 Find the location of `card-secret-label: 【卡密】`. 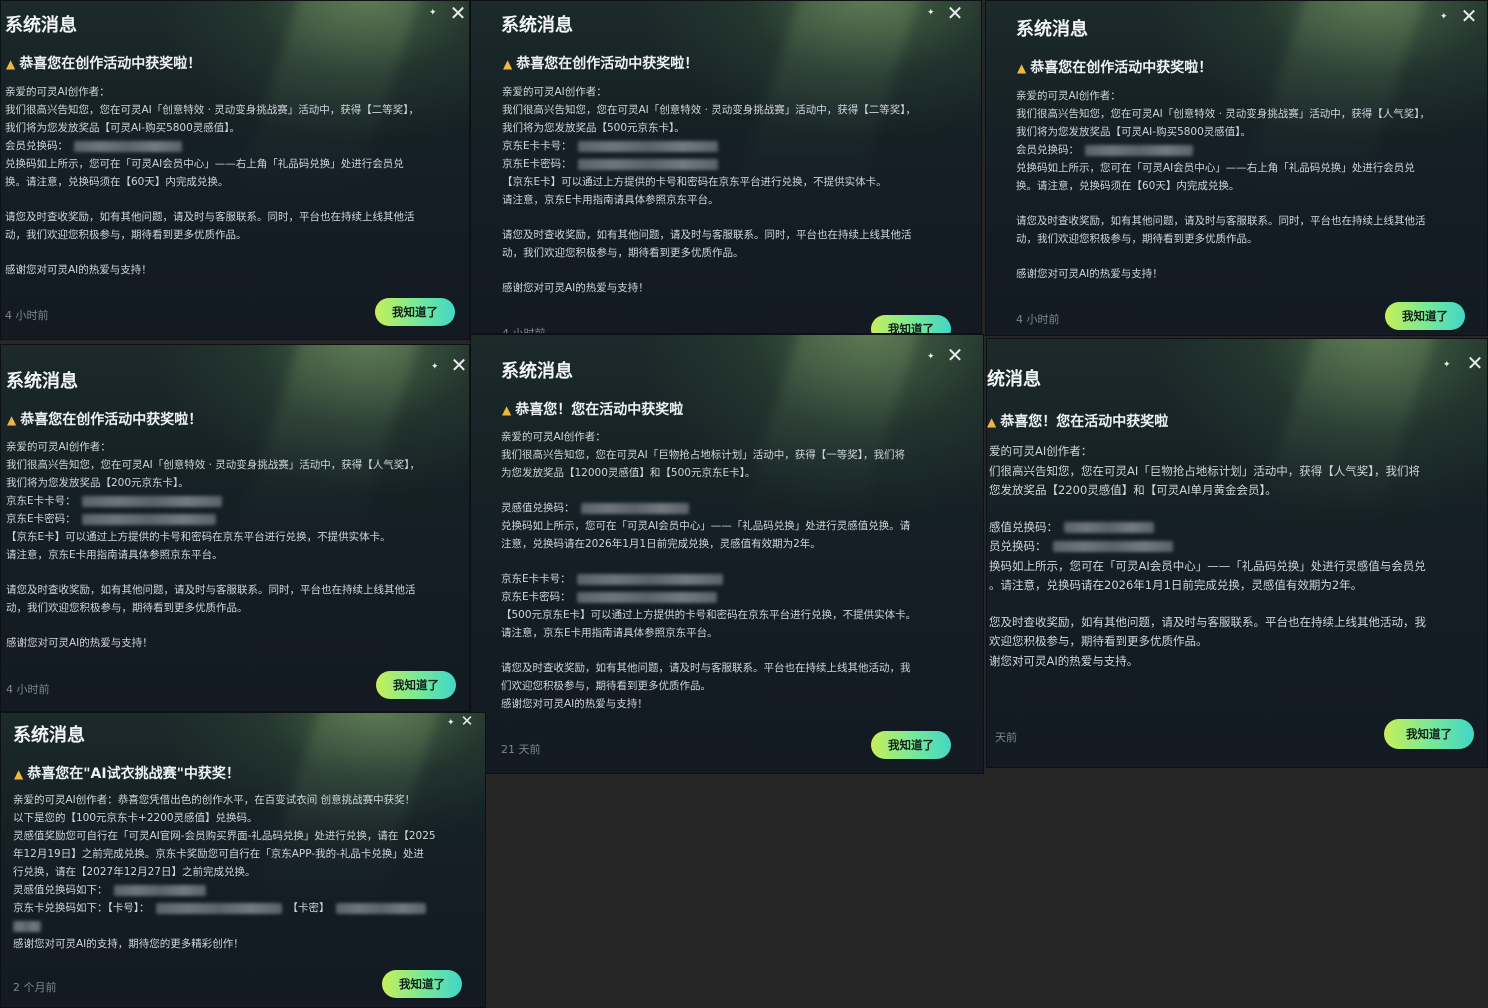

card-secret-label: 【卡密】 is located at coordinates (308, 908).